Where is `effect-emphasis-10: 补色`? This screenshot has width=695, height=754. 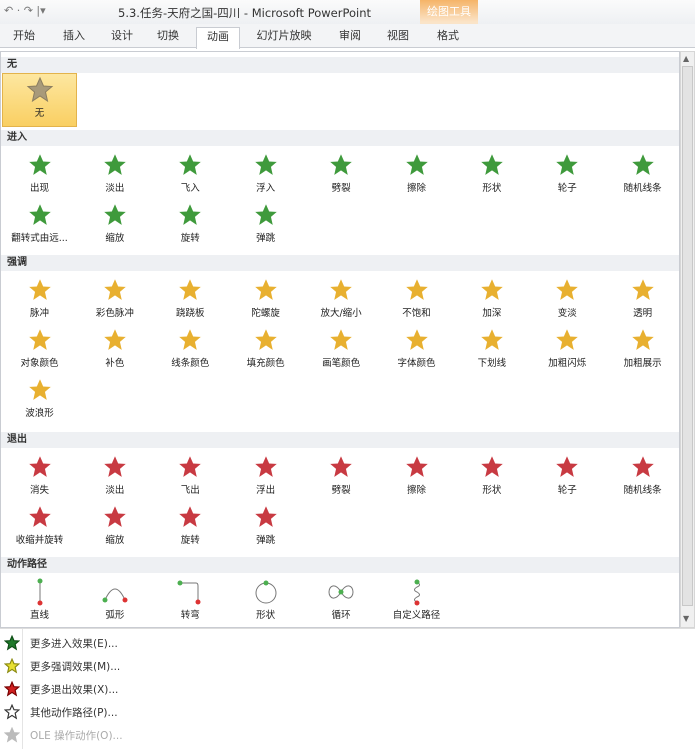 effect-emphasis-10: 补色 is located at coordinates (114, 349).